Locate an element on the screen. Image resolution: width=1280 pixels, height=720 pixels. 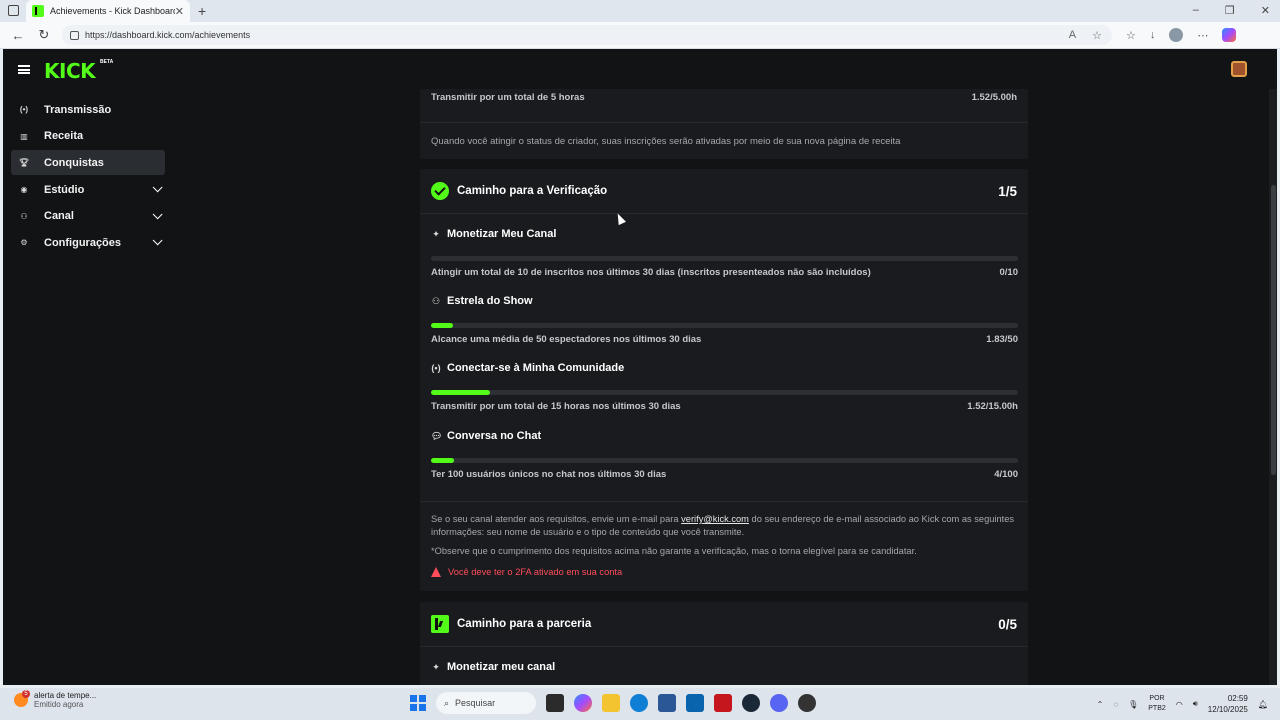
date: 12/10/2025 is located at coordinates (1227, 709).